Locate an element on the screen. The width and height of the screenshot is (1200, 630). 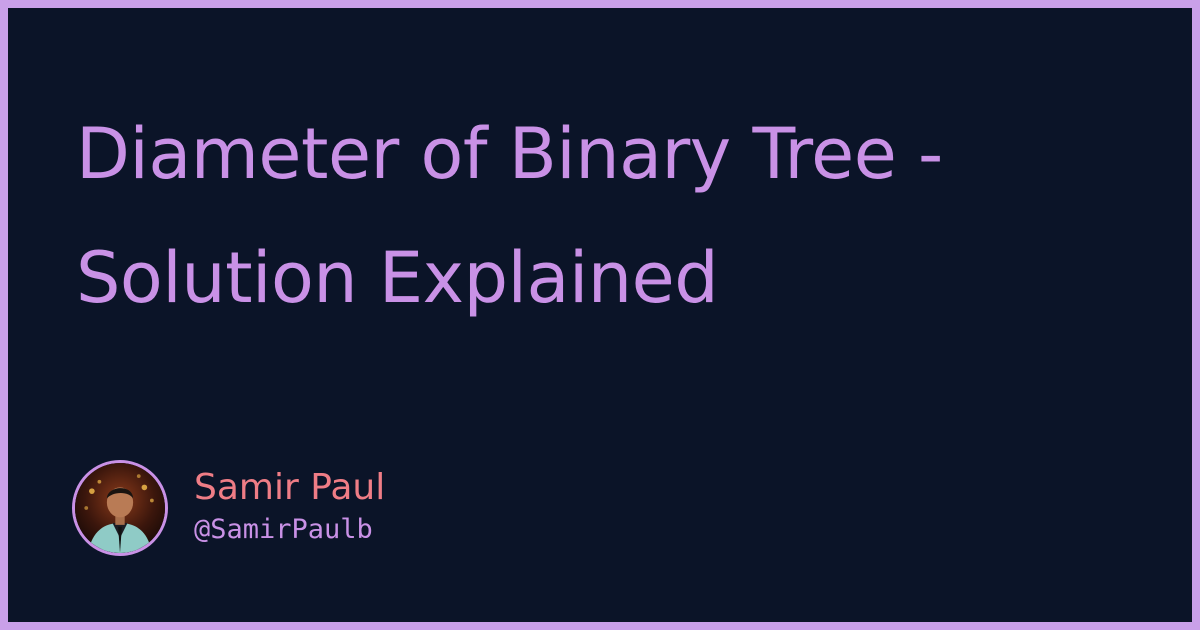
avatar is located at coordinates (120, 508).